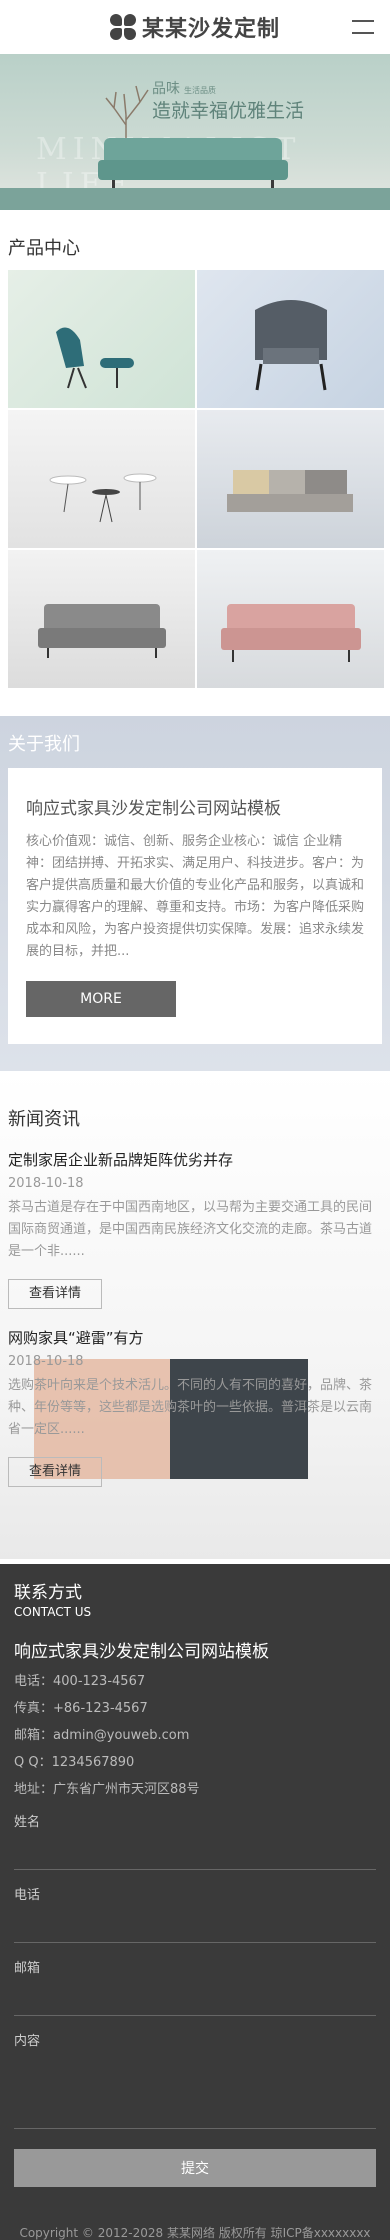  Describe the element at coordinates (44, 744) in the screenshot. I see `about-title: 关于我们` at that location.